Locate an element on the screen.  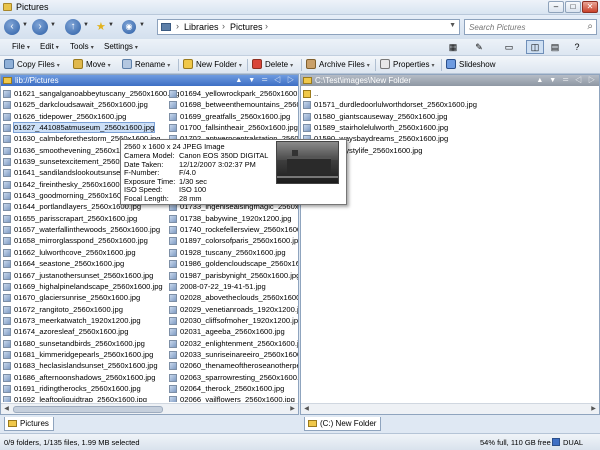
menu-tools: Tools ▾ is located at coordinates (82, 46).